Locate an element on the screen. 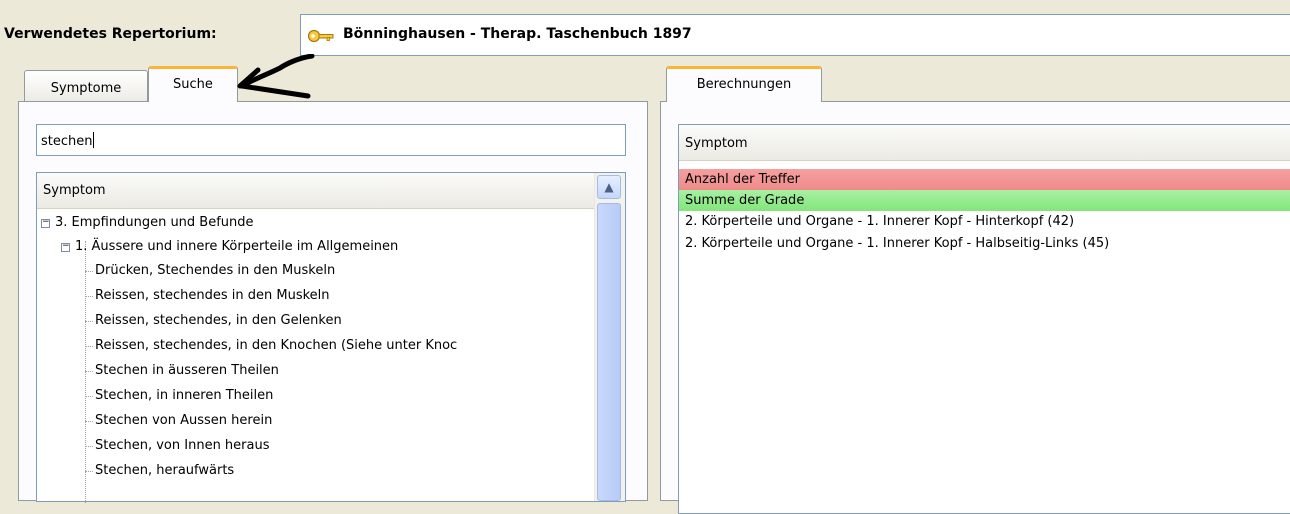 This screenshot has width=1290, height=514. scroll-up-arrow-icon: ▲ is located at coordinates (609, 187).